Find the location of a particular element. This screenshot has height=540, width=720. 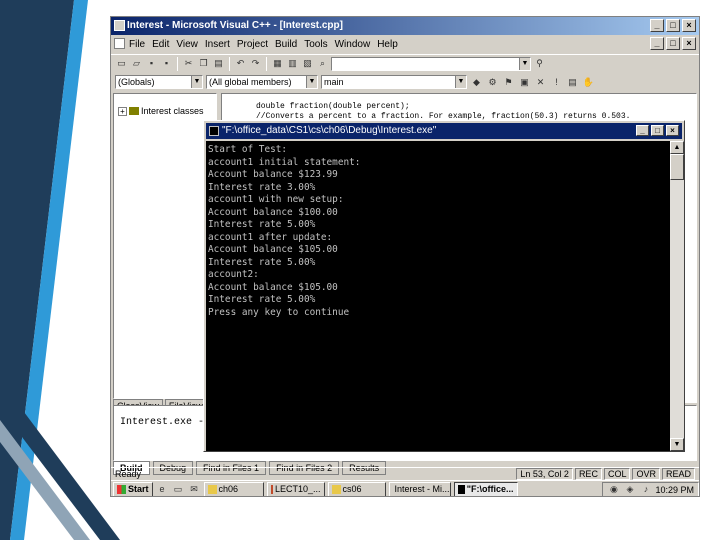

console-line: account2: is located at coordinates (233, 274).